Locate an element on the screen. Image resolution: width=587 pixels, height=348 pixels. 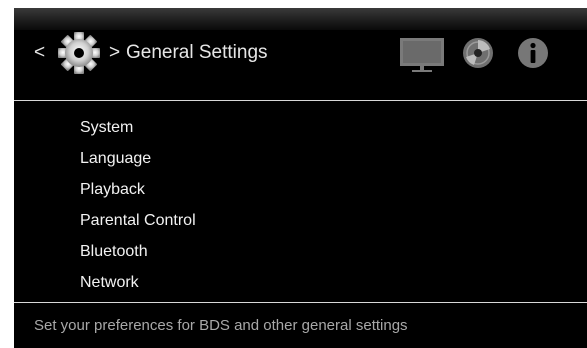
gear-icon is located at coordinates (79, 53).